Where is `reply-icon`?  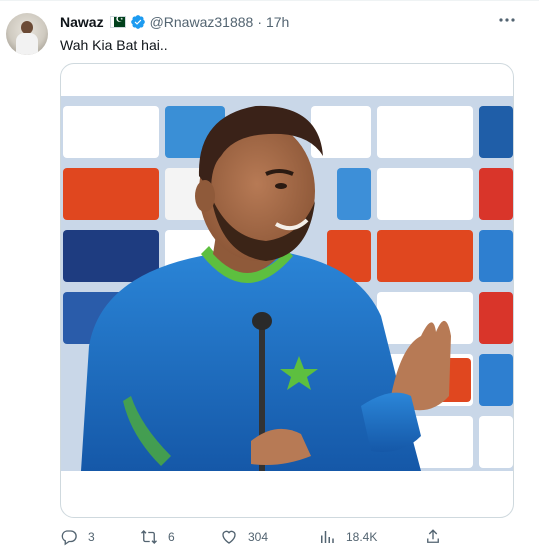
reply-icon is located at coordinates (69, 538).